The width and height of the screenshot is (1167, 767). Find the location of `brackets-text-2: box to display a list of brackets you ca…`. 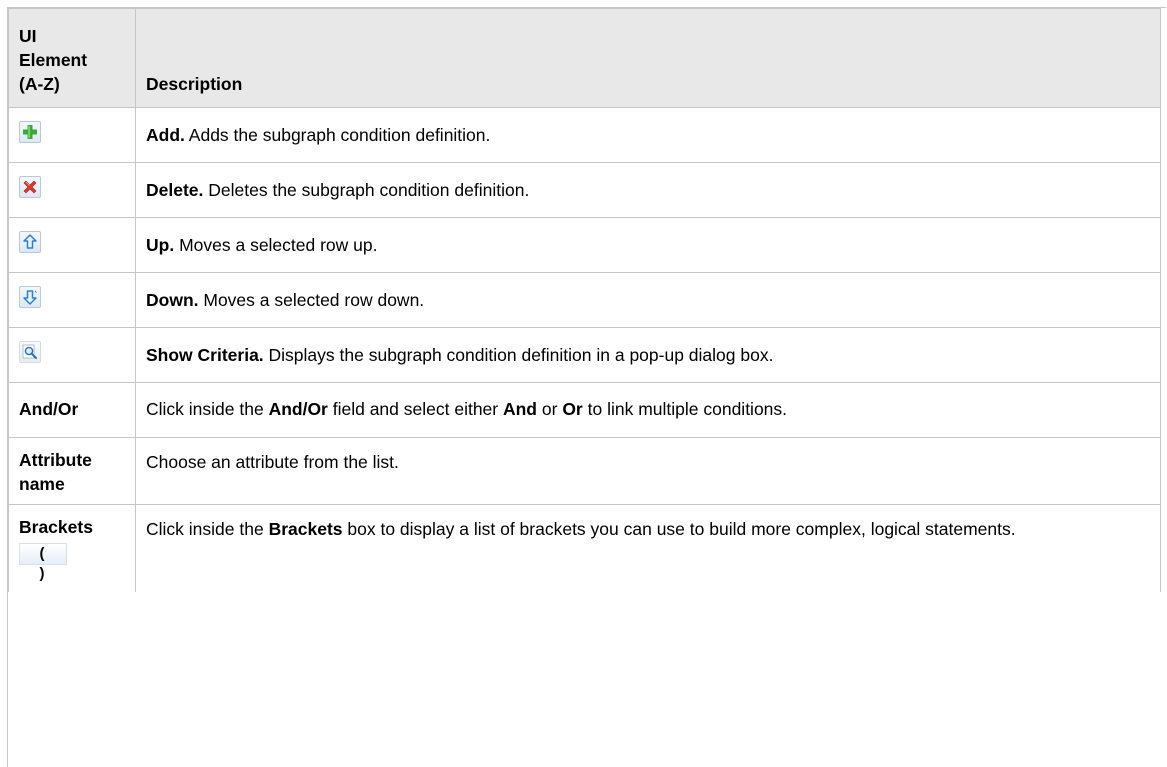

brackets-text-2: box to display a list of brackets you ca… is located at coordinates (679, 529).